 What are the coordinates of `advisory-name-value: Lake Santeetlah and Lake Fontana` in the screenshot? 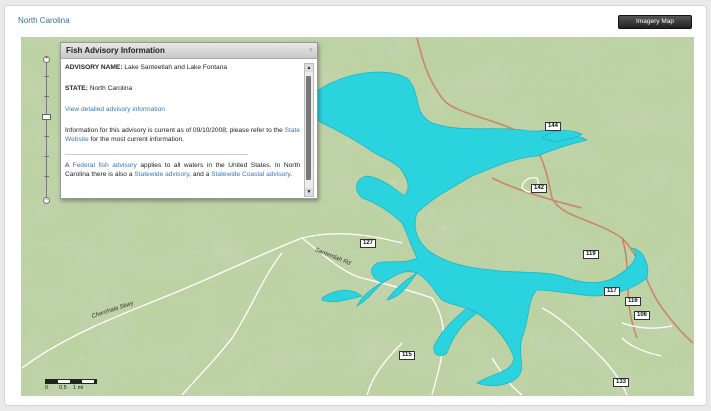 It's located at (176, 67).